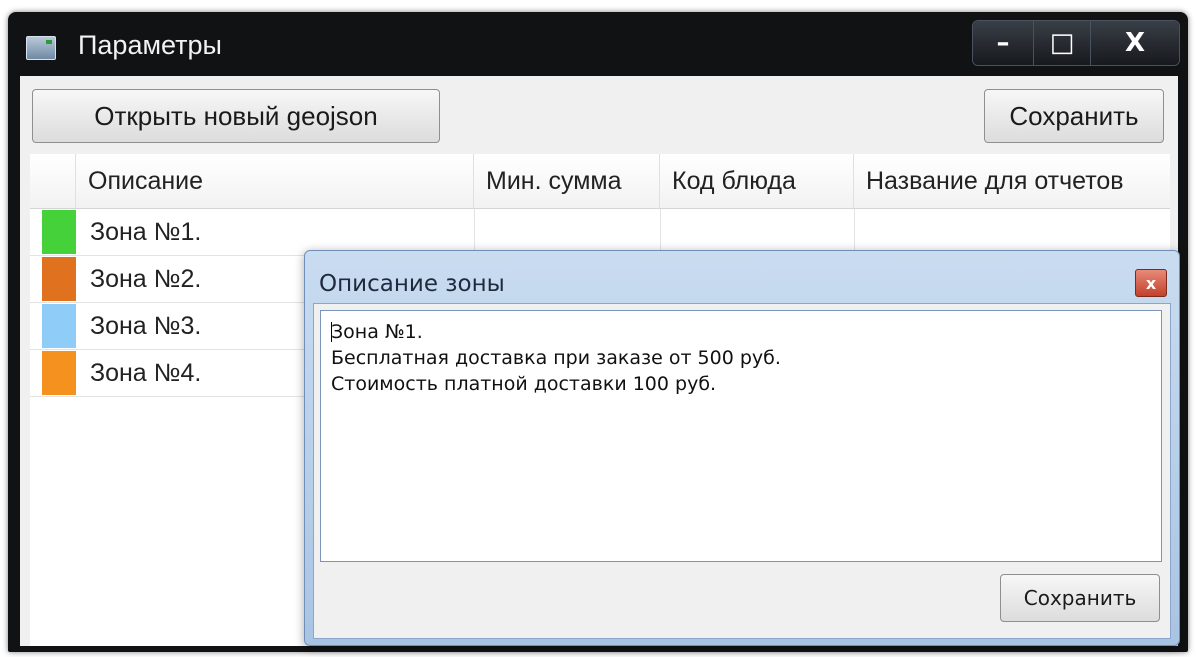 Image resolution: width=1196 pixels, height=657 pixels. Describe the element at coordinates (1080, 598) in the screenshot. I see `dialog-save-button: Сохранить` at that location.